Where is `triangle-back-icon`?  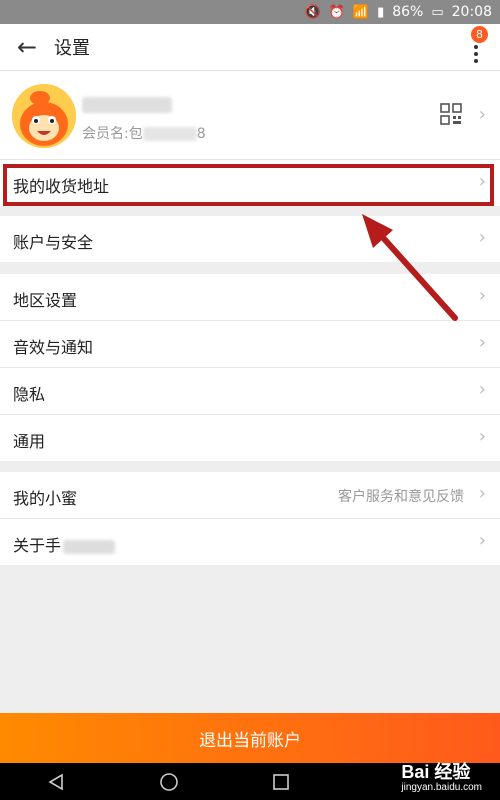
triangle-back-icon is located at coordinates (56, 781).